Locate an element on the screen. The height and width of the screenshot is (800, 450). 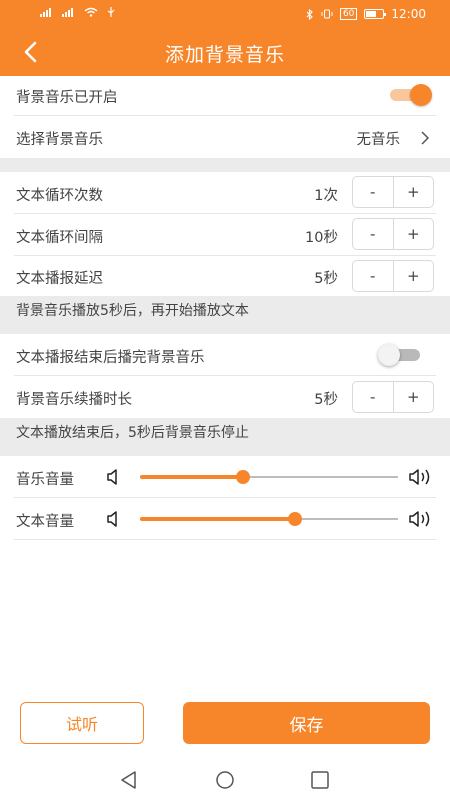
row-music-volume: 音乐音量 is located at coordinates (225, 477).